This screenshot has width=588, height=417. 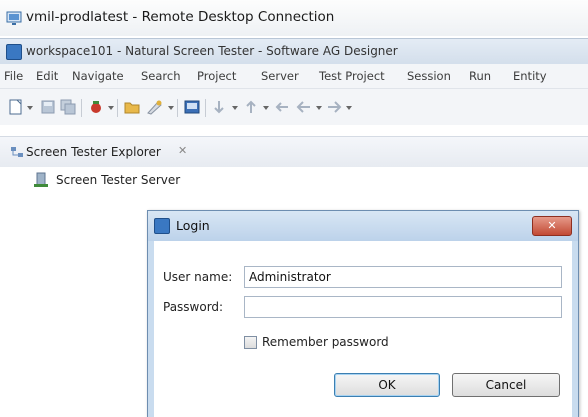 What do you see at coordinates (17, 152) in the screenshot?
I see `explorer-icon` at bounding box center [17, 152].